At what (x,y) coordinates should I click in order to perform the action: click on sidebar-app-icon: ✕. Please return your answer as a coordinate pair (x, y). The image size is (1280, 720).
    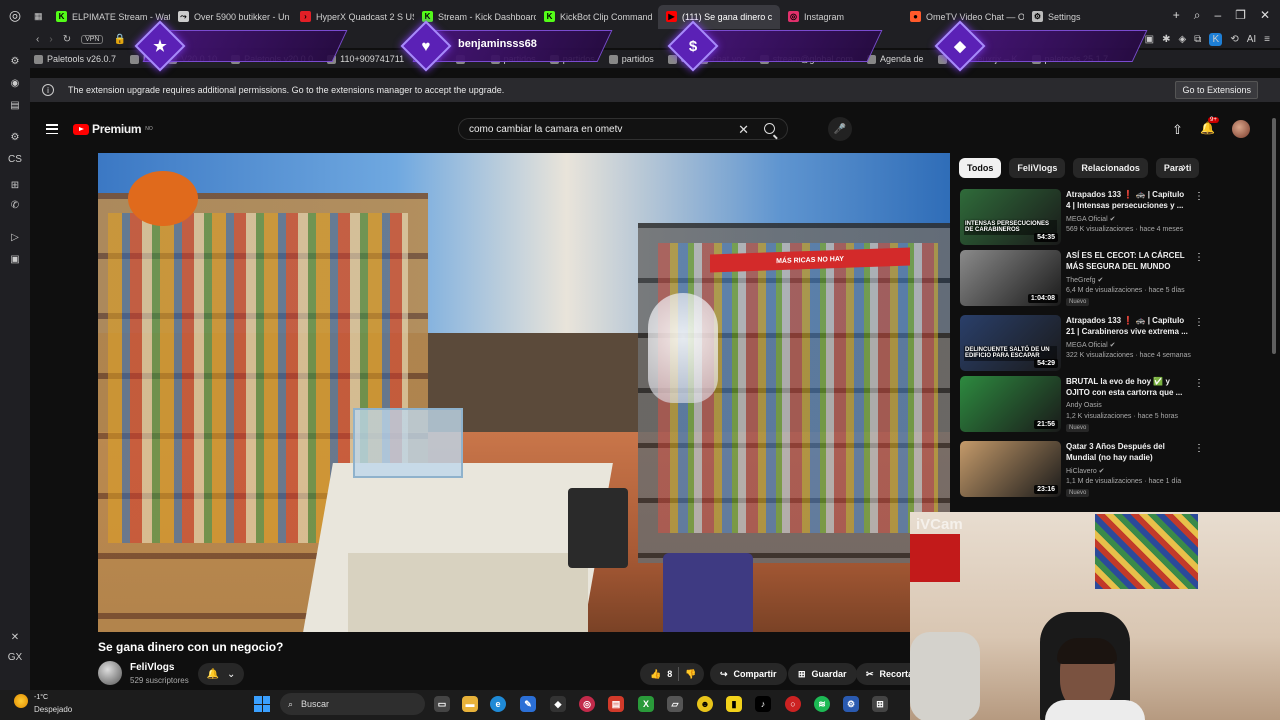
    Looking at the image, I should click on (15, 637).